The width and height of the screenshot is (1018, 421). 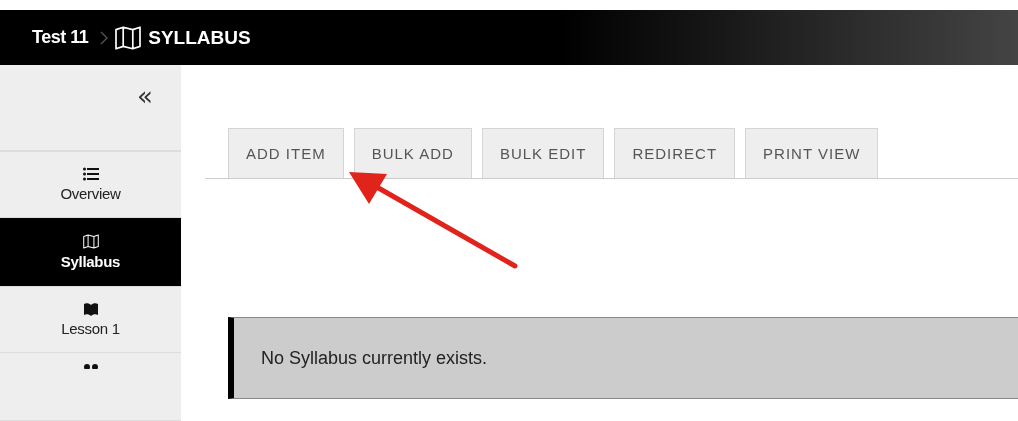 What do you see at coordinates (90, 366) in the screenshot?
I see `people-icon` at bounding box center [90, 366].